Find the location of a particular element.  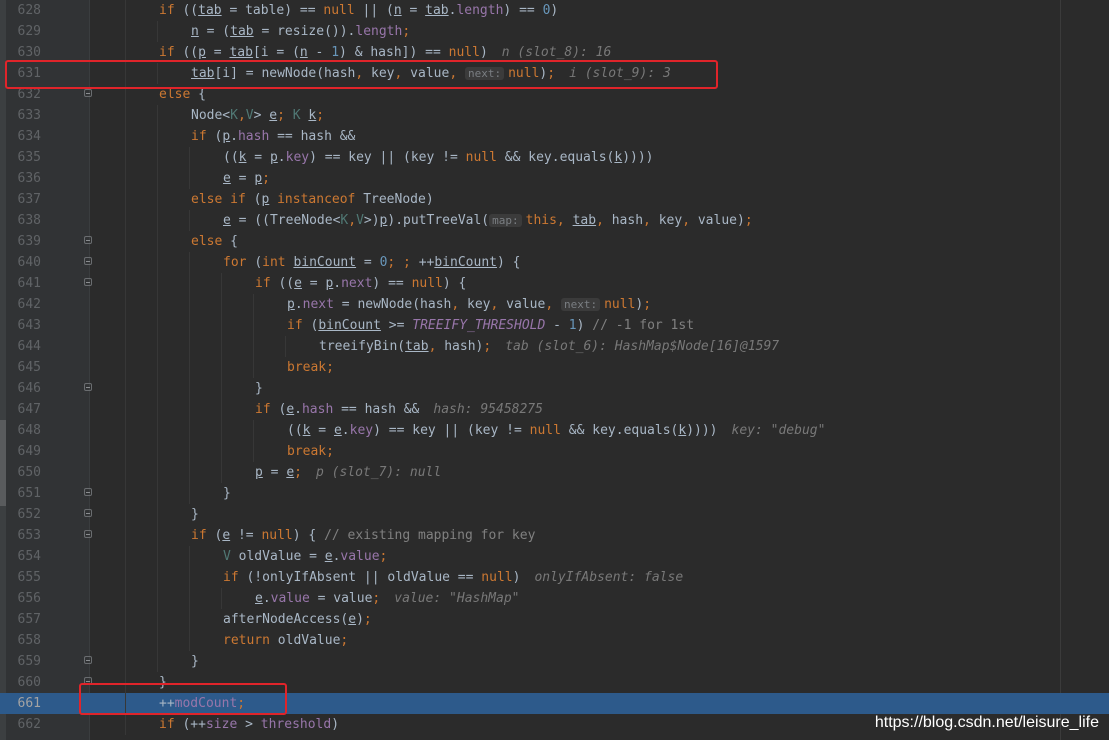

line-number: 640 is located at coordinates (23, 262).